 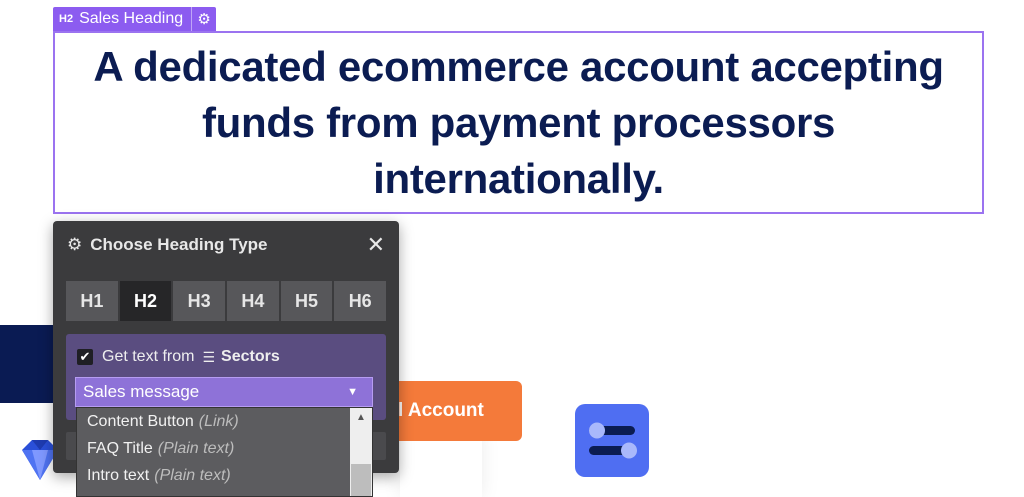 I want to click on field-select: Sales message ▼, so click(x=224, y=392).